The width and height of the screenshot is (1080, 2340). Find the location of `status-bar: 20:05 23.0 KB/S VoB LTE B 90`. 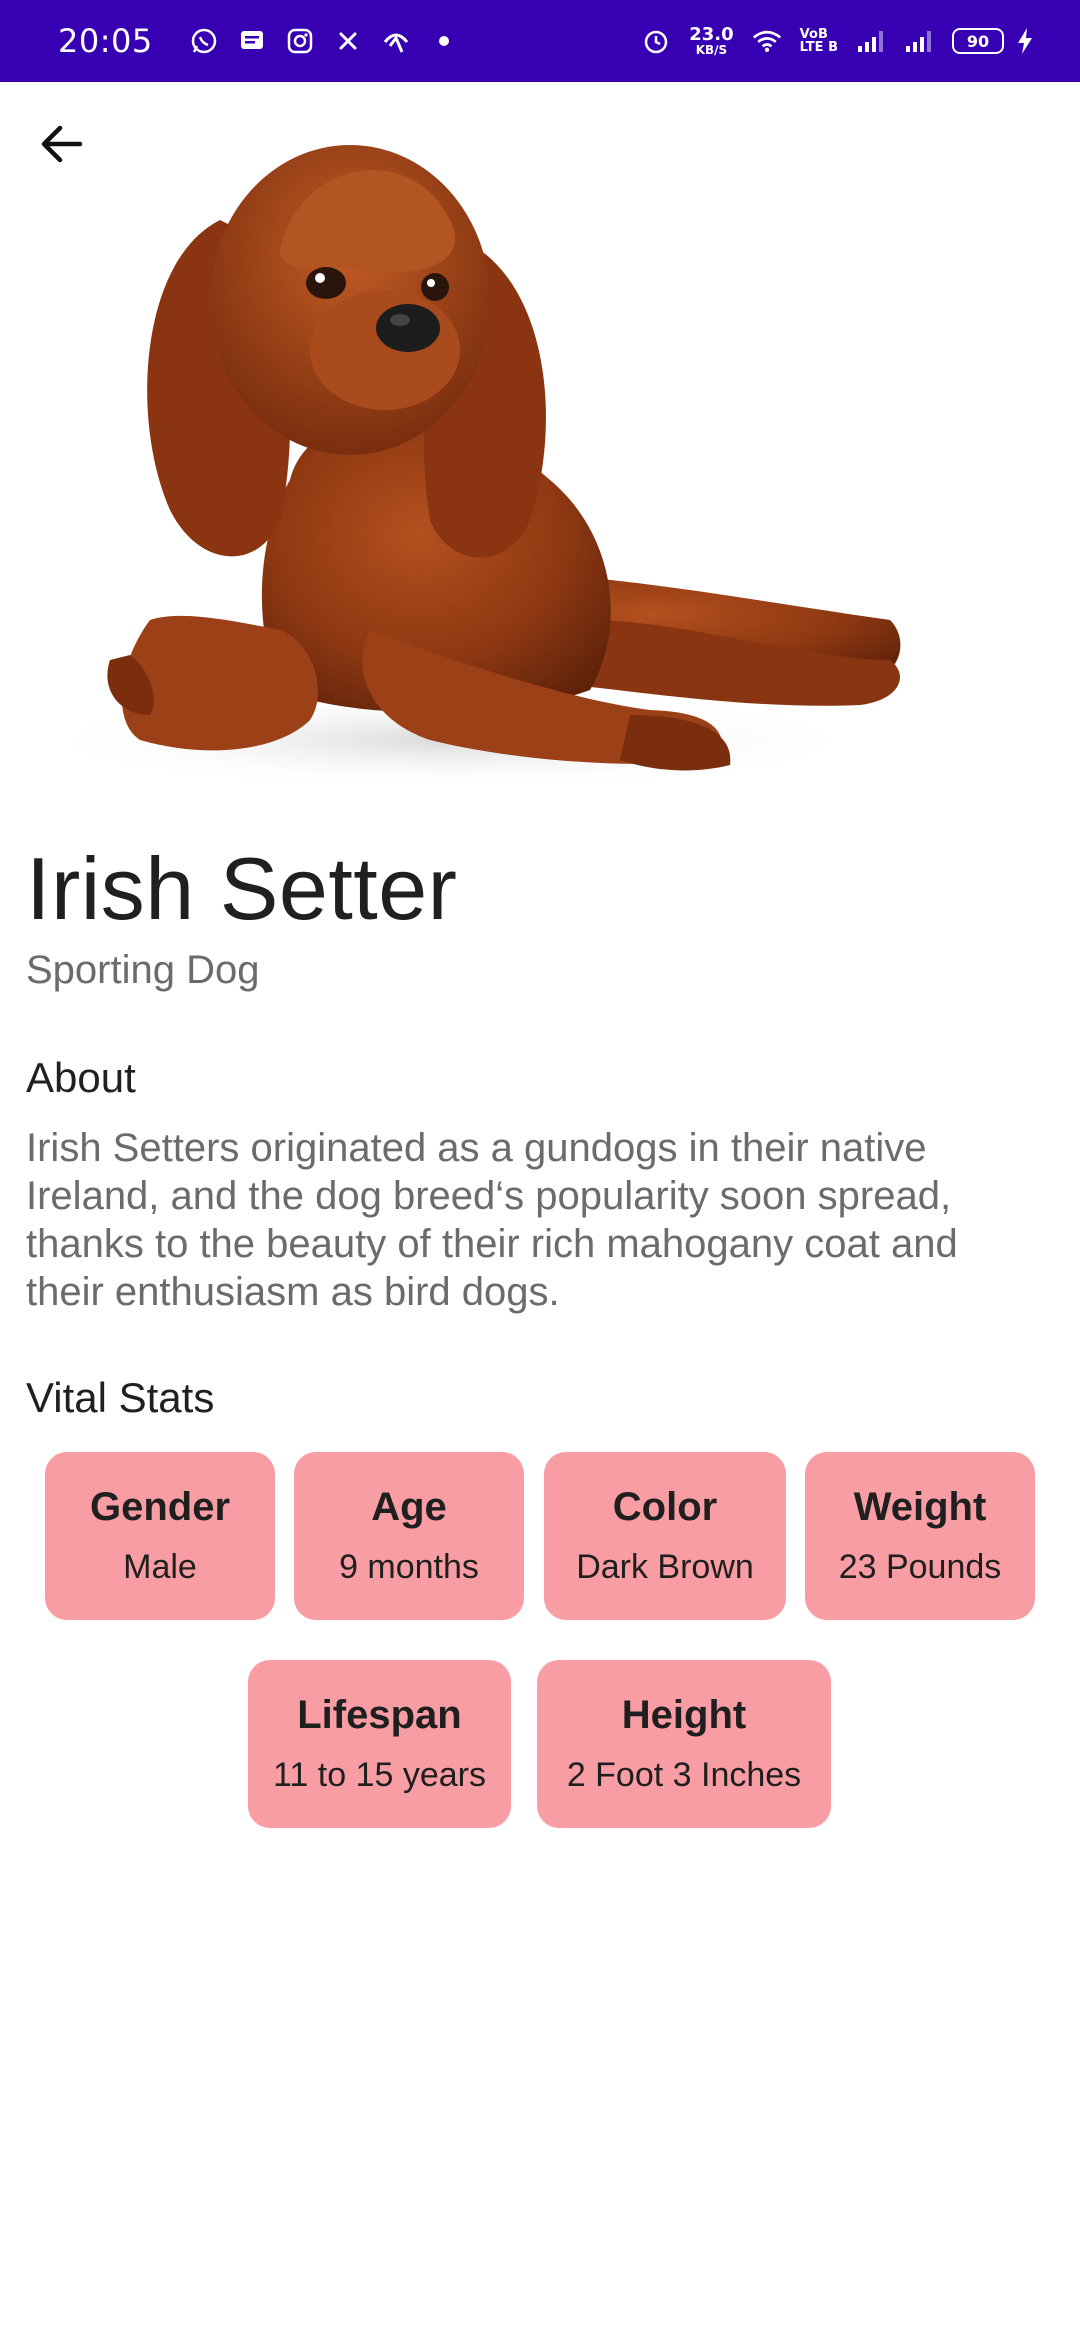

status-bar: 20:05 23.0 KB/S VoB LTE B 90 is located at coordinates (540, 41).